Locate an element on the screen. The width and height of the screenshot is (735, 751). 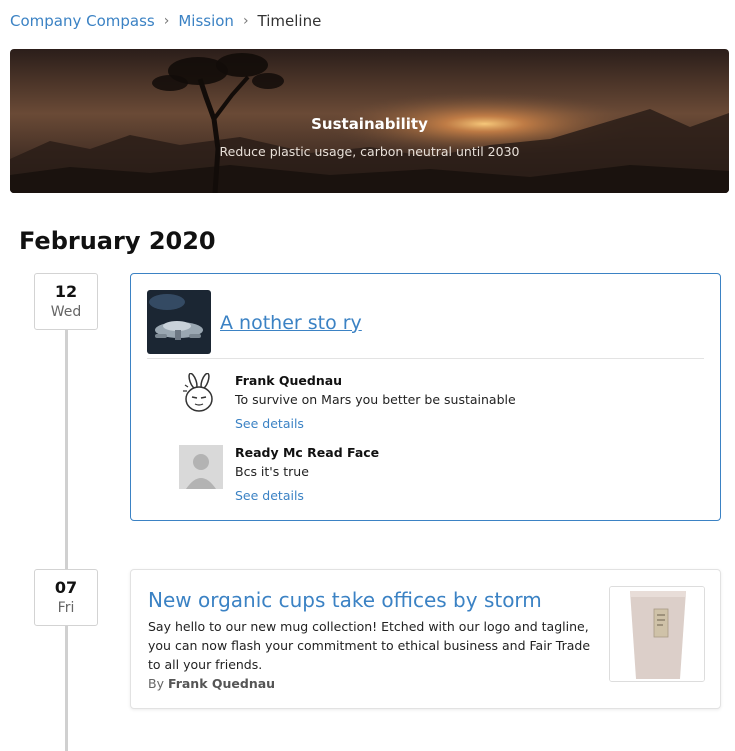
byline-prefix: By is located at coordinates (156, 683).